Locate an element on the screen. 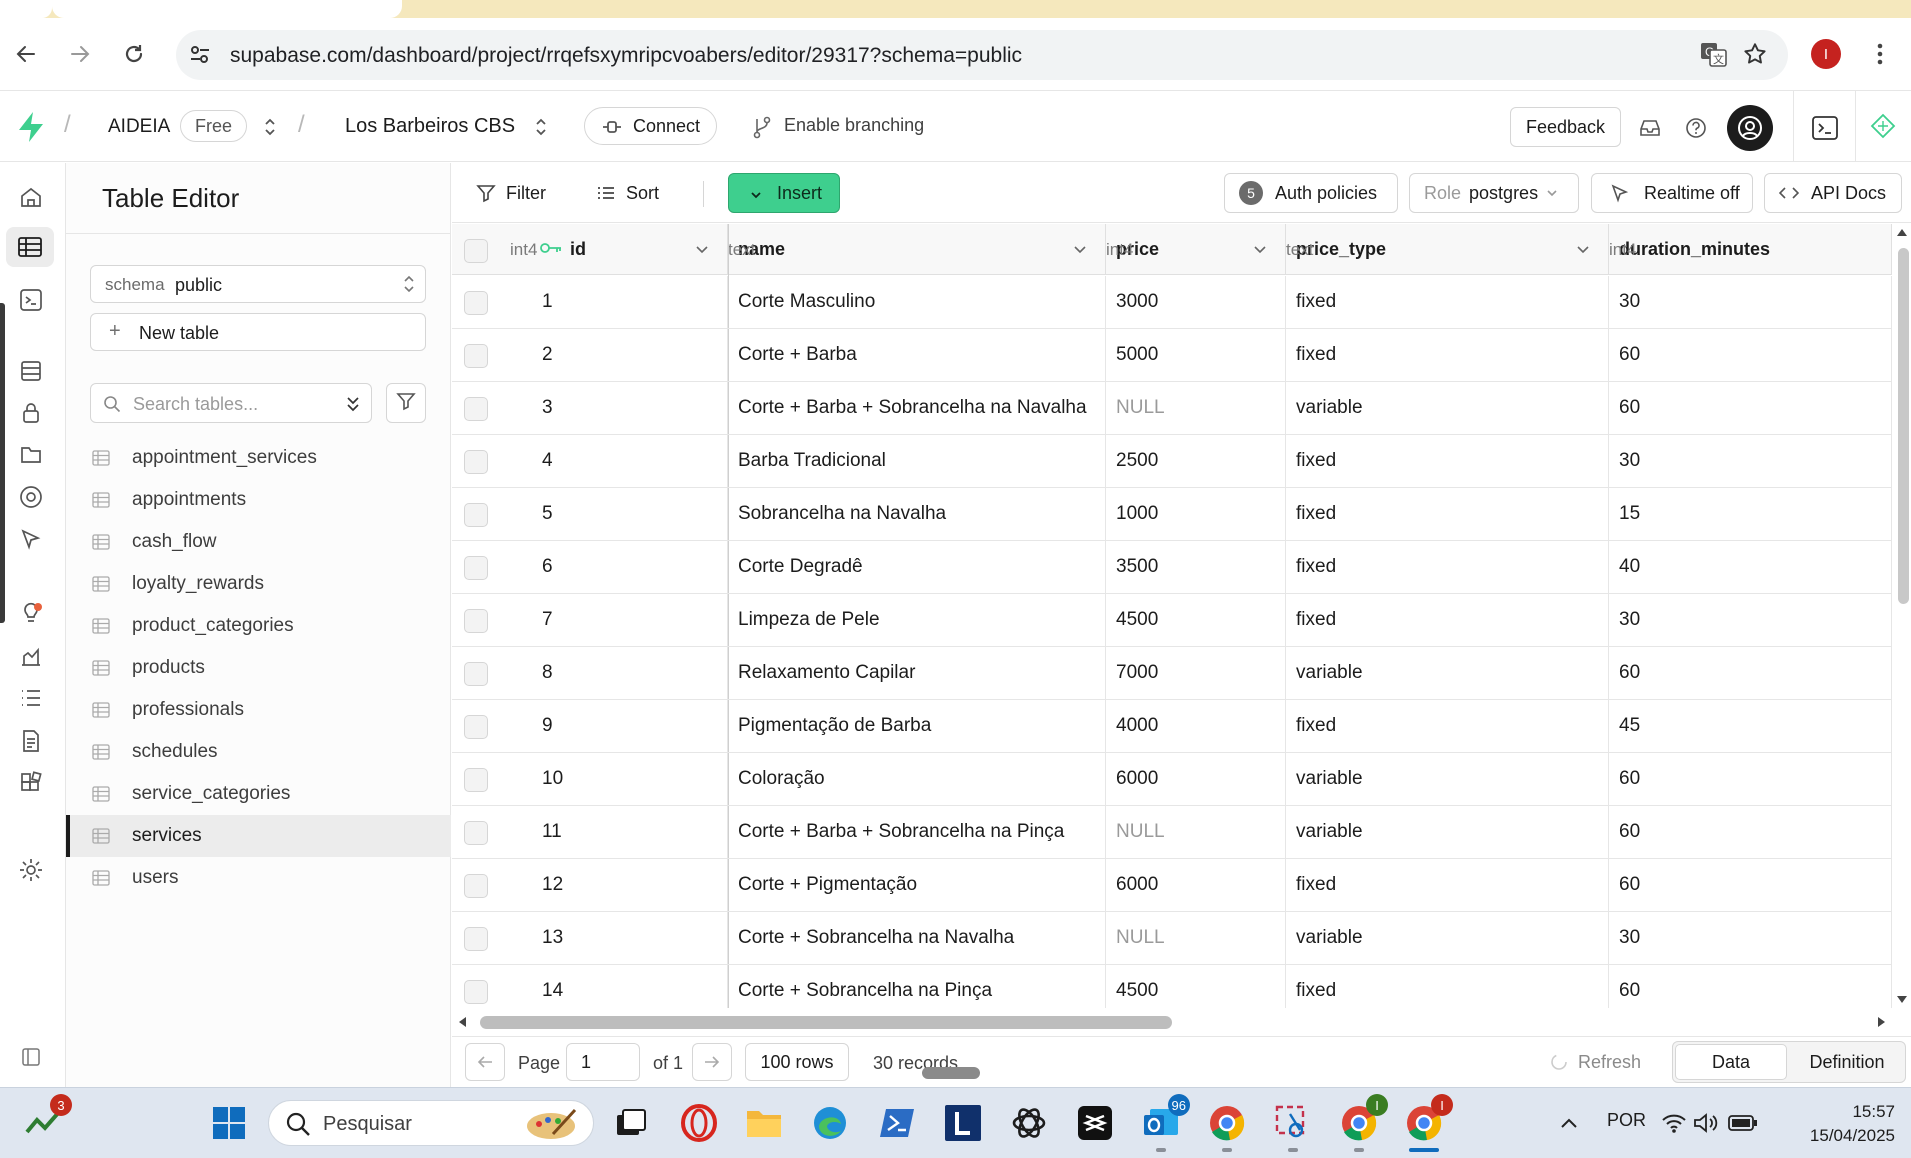 The width and height of the screenshot is (1911, 1158). bookmark-star-icon is located at coordinates (1755, 56).